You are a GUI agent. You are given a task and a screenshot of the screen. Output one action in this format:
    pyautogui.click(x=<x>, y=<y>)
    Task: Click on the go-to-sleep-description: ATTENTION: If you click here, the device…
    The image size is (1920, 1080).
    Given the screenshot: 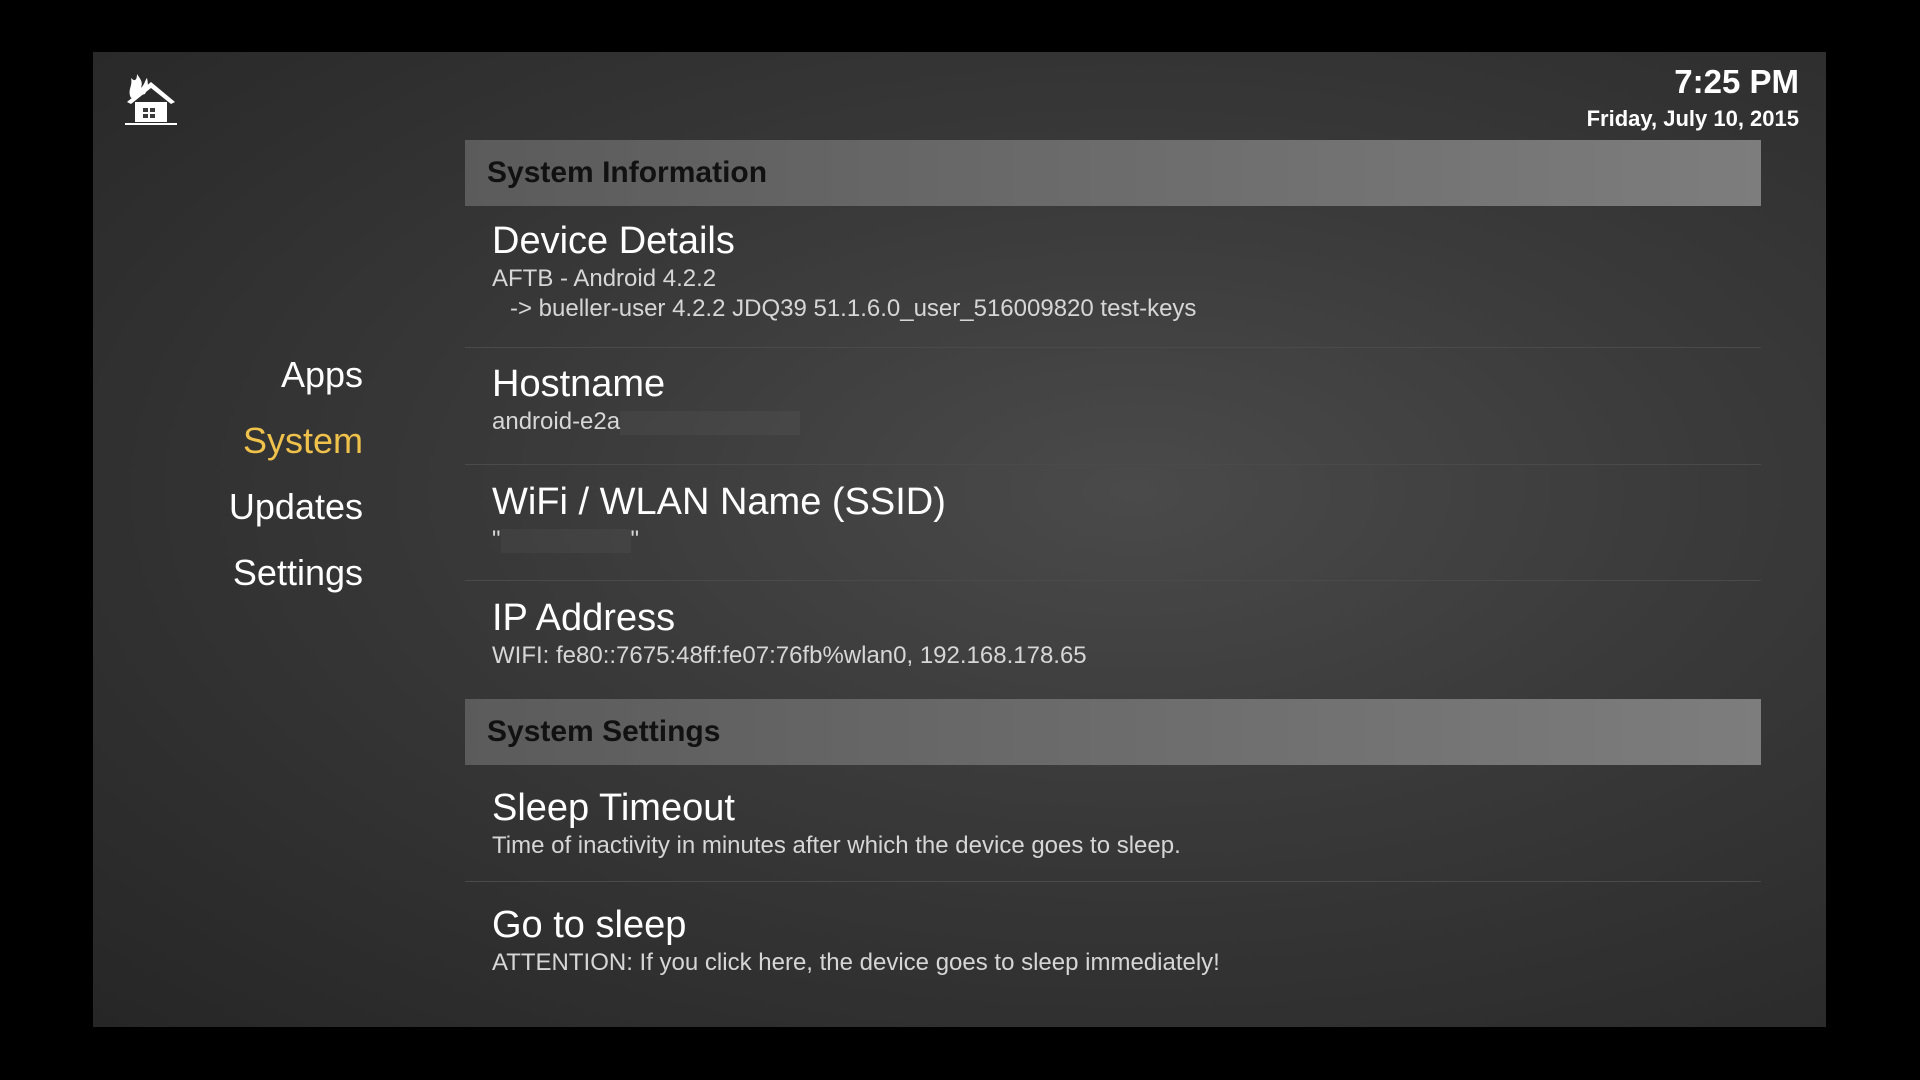 What is the action you would take?
    pyautogui.click(x=856, y=962)
    